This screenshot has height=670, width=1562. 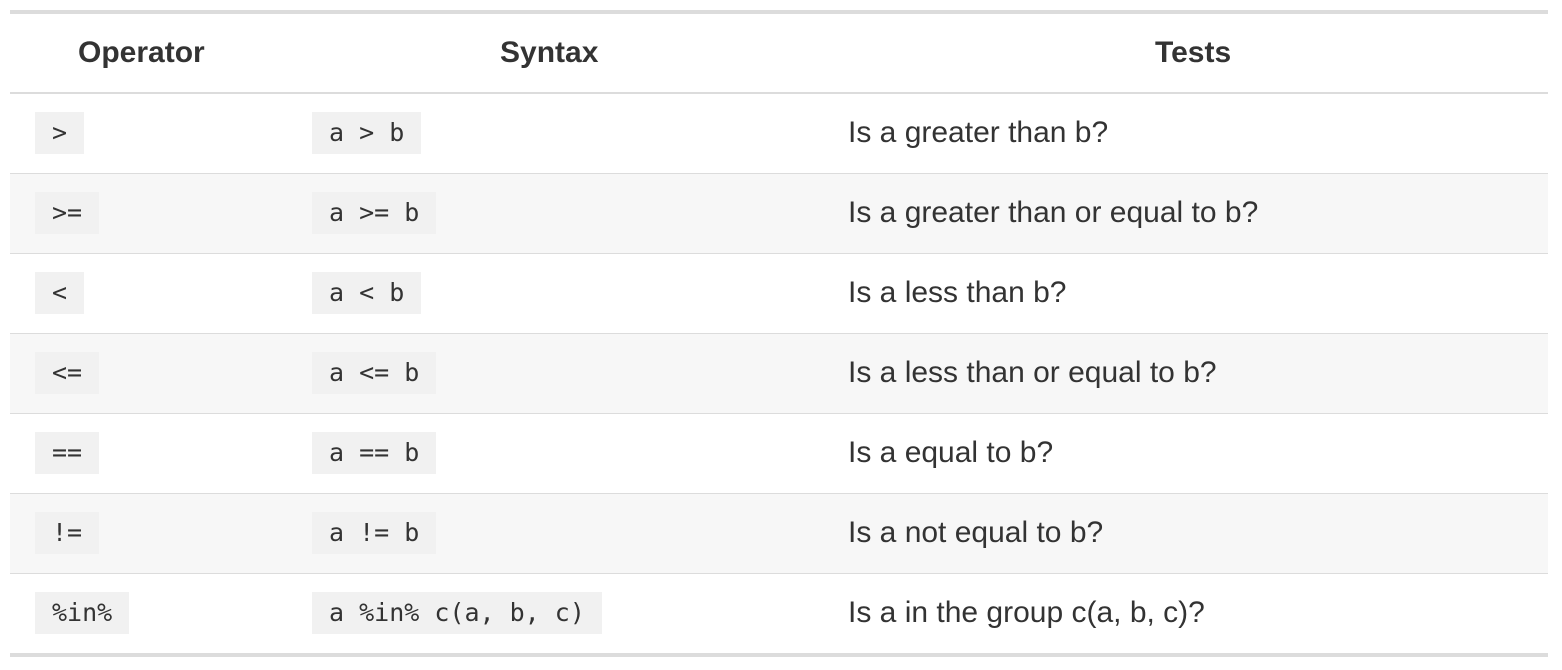 I want to click on table-row: <= a <= b Is a less than or equal to b?, so click(x=779, y=372).